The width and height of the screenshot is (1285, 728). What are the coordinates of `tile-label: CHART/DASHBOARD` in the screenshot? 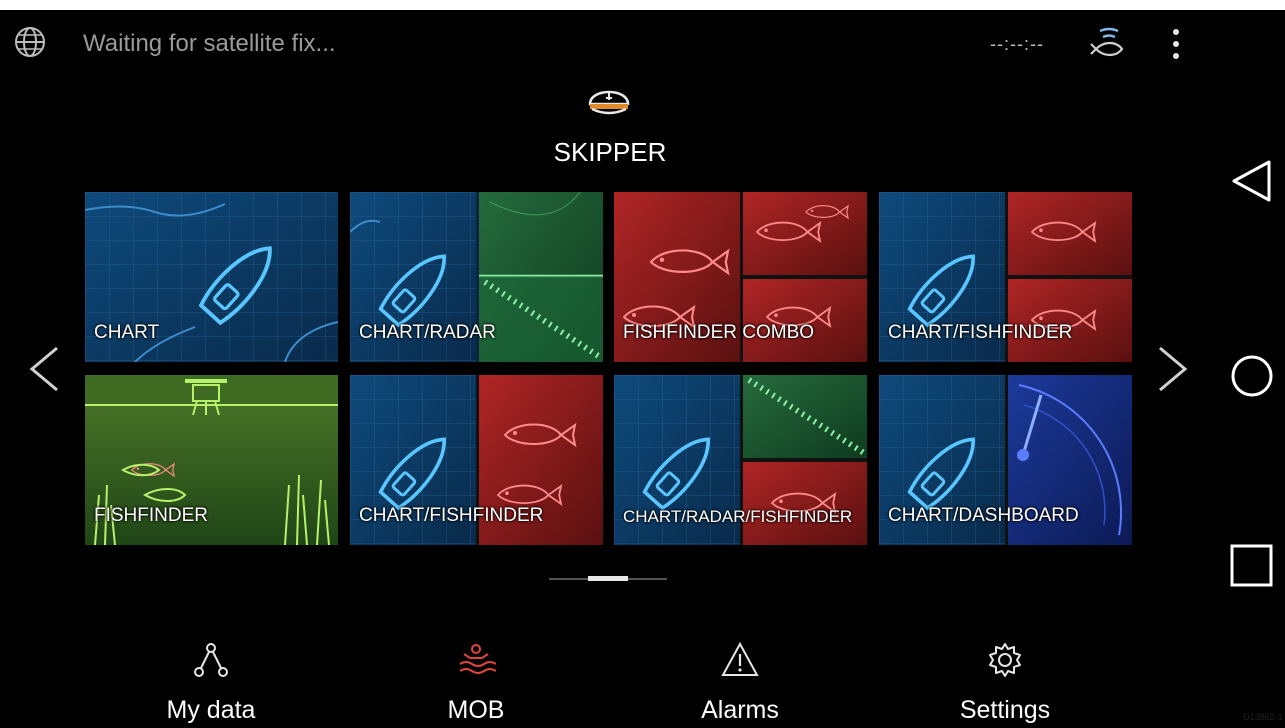 It's located at (983, 515).